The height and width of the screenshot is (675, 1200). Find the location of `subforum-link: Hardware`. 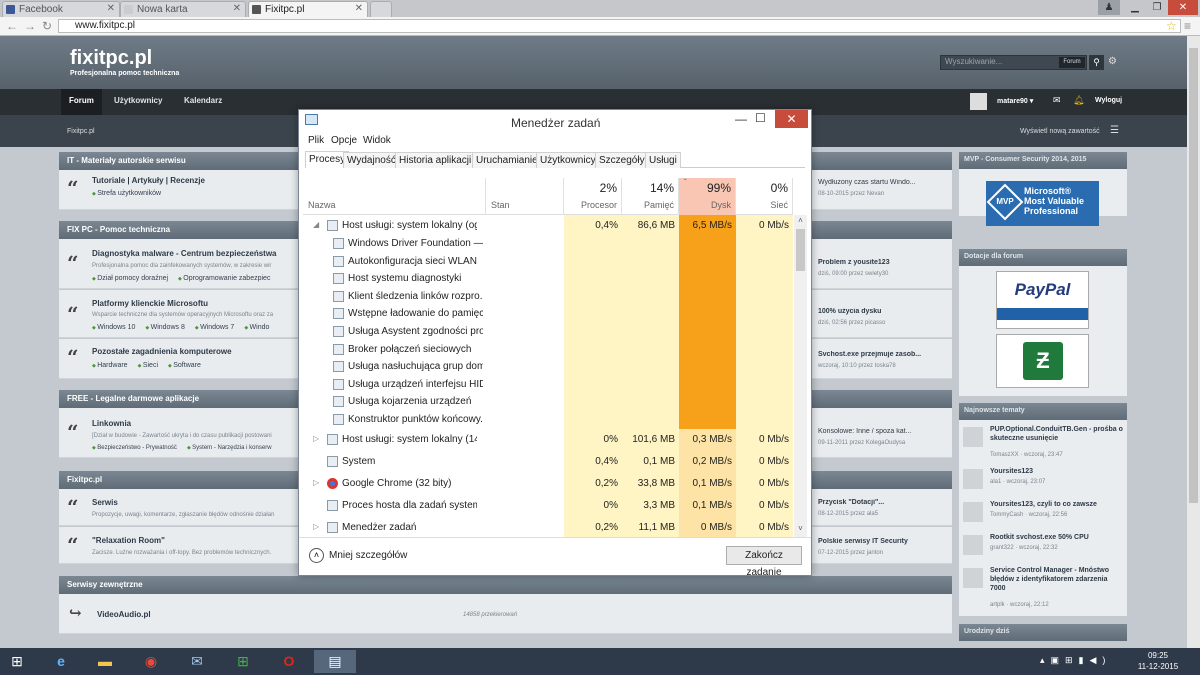

subforum-link: Hardware is located at coordinates (110, 365).